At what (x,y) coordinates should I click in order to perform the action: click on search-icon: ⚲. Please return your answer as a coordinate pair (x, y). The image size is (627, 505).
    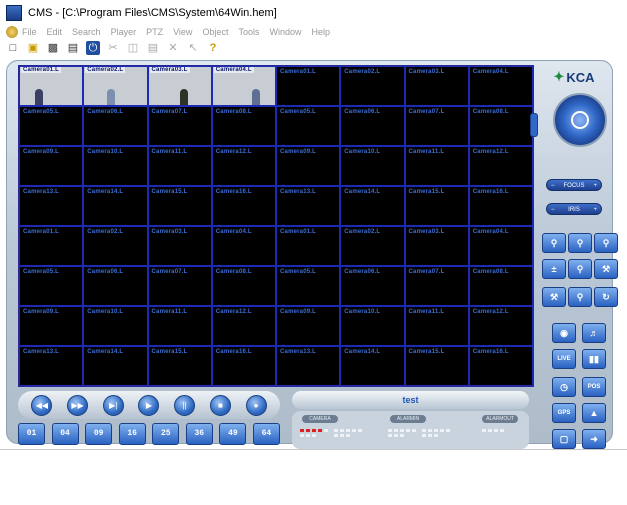
    Looking at the image, I should click on (580, 269).